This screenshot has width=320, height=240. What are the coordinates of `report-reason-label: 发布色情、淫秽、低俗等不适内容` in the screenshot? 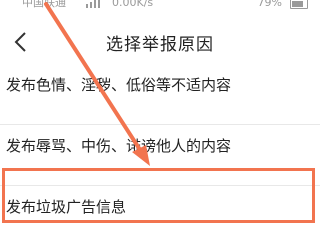 It's located at (119, 85).